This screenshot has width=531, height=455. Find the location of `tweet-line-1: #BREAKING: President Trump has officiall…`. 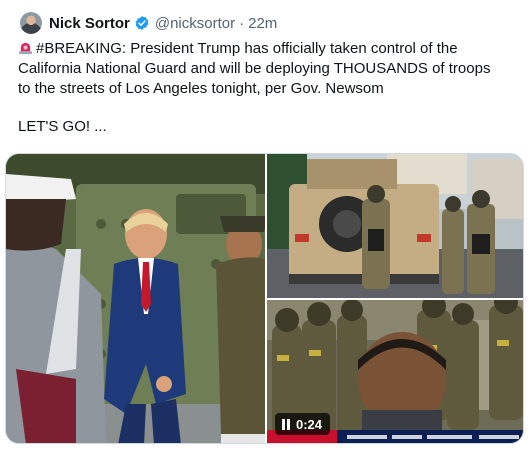

tweet-line-1: #BREAKING: President Trump has officiall… is located at coordinates (268, 49).